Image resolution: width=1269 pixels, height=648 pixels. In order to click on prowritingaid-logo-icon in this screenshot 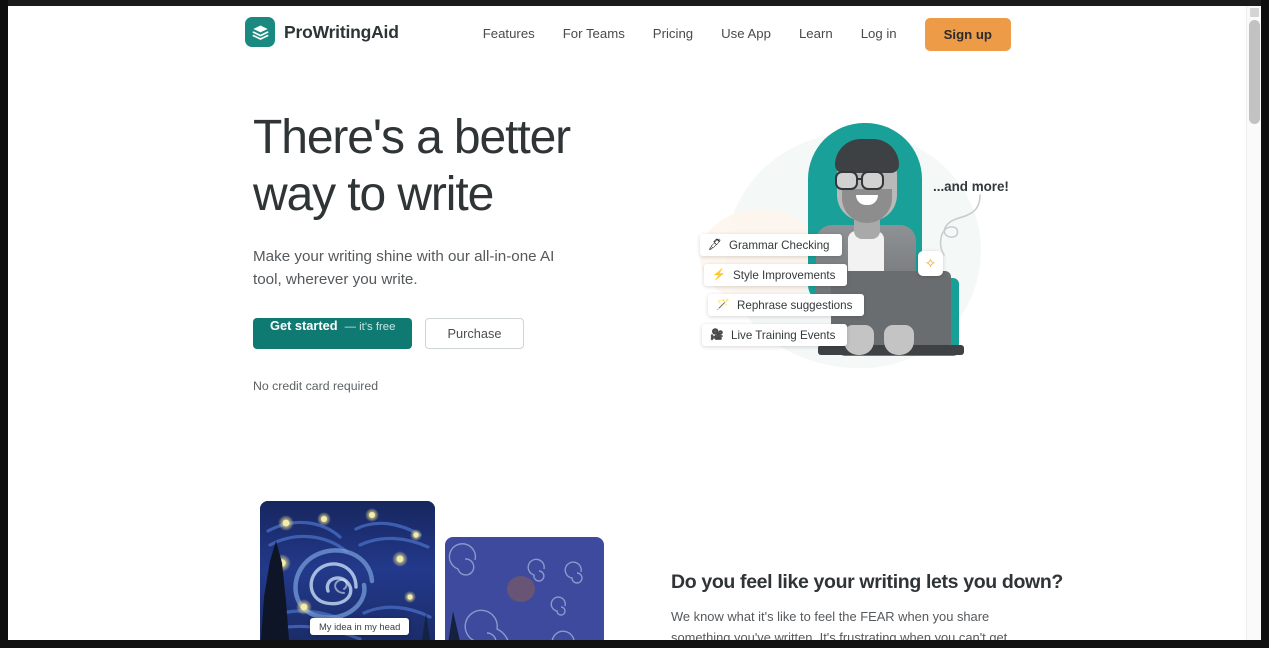, I will do `click(260, 32)`.